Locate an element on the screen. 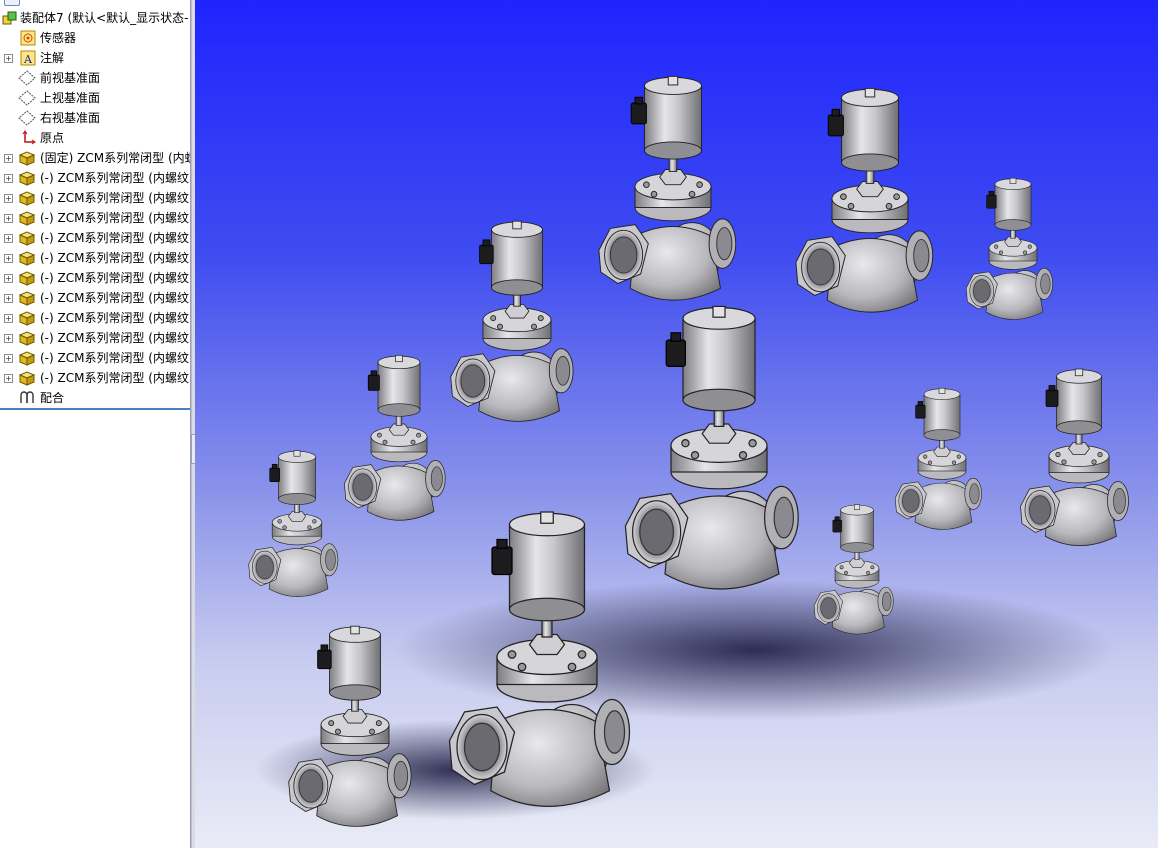 This screenshot has width=1158, height=848. tree-item-label: 注解 is located at coordinates (52, 58).